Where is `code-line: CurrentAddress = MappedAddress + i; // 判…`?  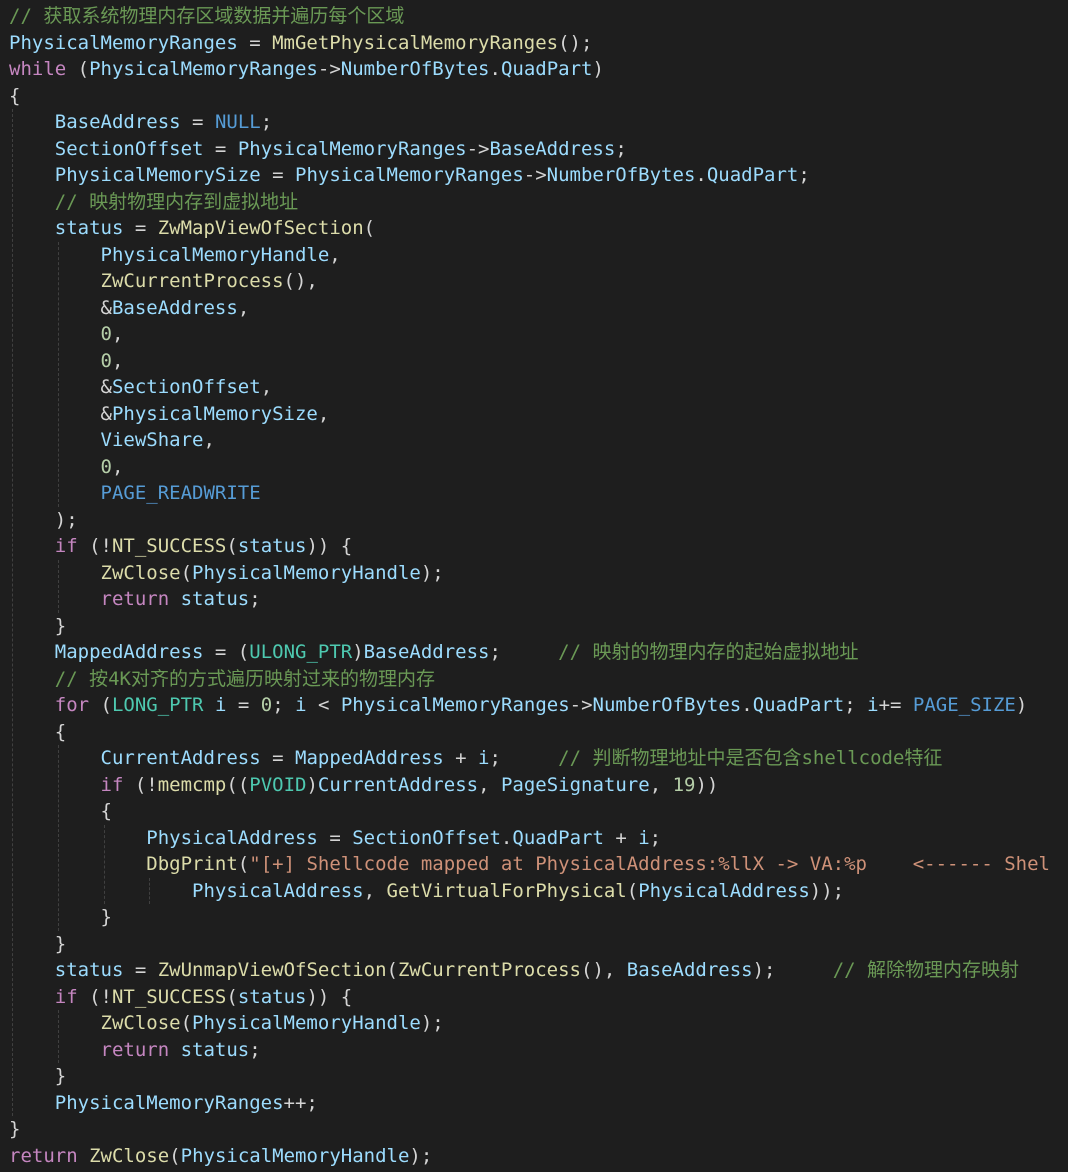 code-line: CurrentAddress = MappedAddress + i; // 判… is located at coordinates (476, 758).